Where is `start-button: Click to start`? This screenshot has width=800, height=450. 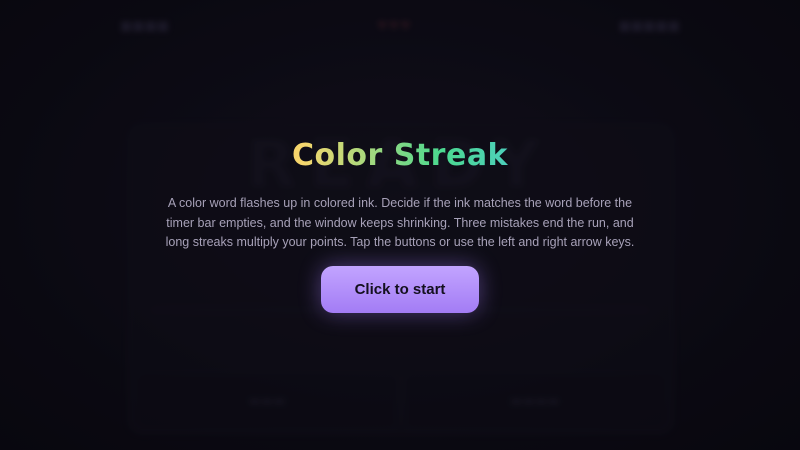 start-button: Click to start is located at coordinates (400, 289).